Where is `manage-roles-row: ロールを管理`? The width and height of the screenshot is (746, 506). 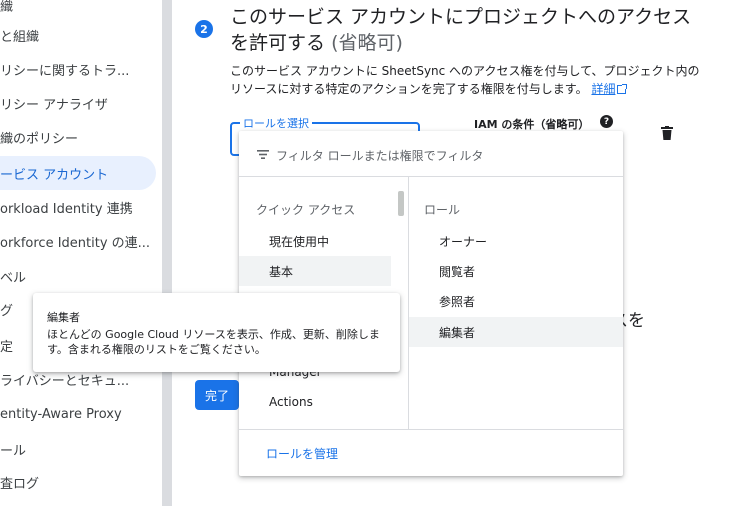 manage-roles-row: ロールを管理 is located at coordinates (431, 452).